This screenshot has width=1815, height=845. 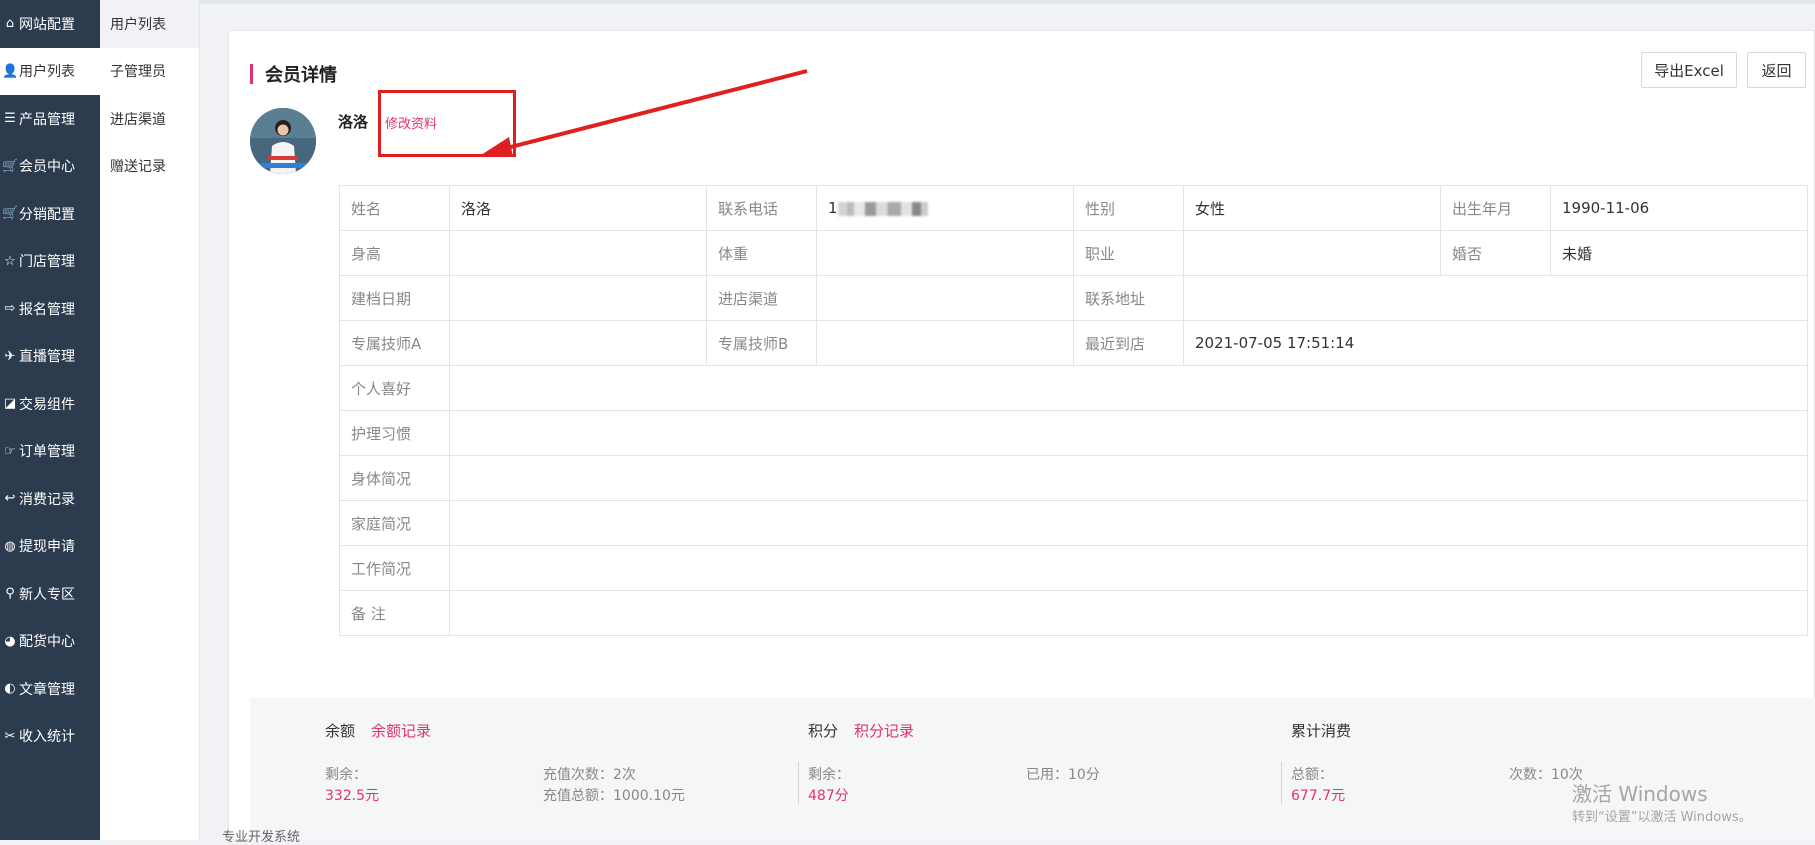 I want to click on sidebar-item-user-list: 👤 用户列表, so click(x=50, y=71).